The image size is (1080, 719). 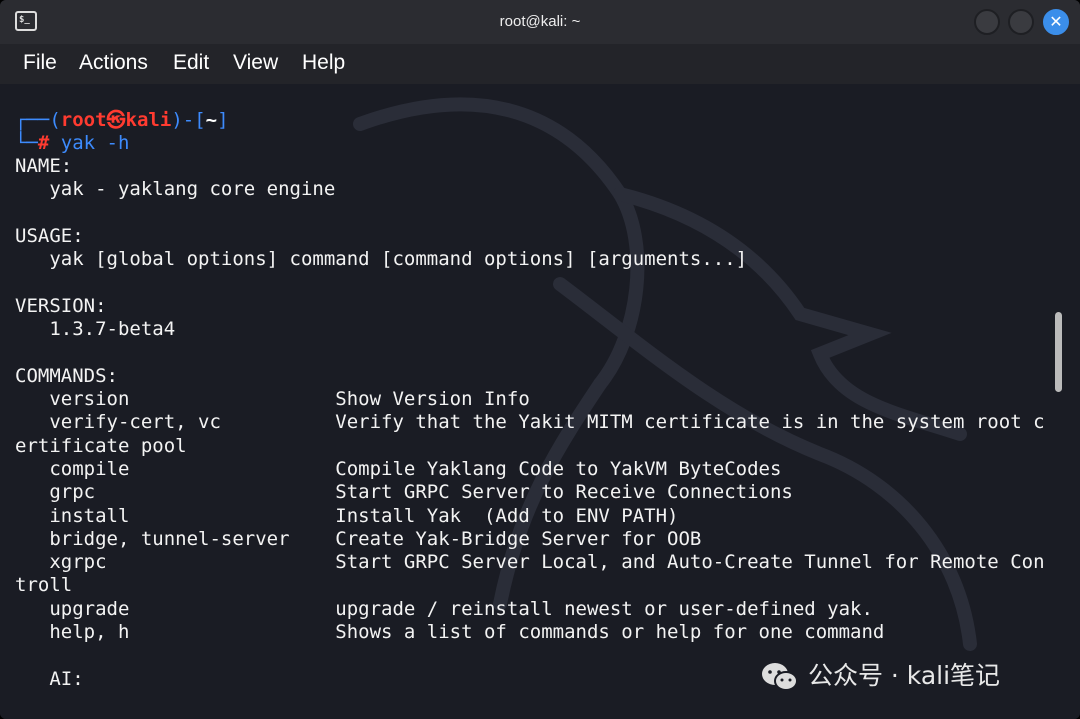 I want to click on output-line: COMMANDS:, so click(x=66, y=375).